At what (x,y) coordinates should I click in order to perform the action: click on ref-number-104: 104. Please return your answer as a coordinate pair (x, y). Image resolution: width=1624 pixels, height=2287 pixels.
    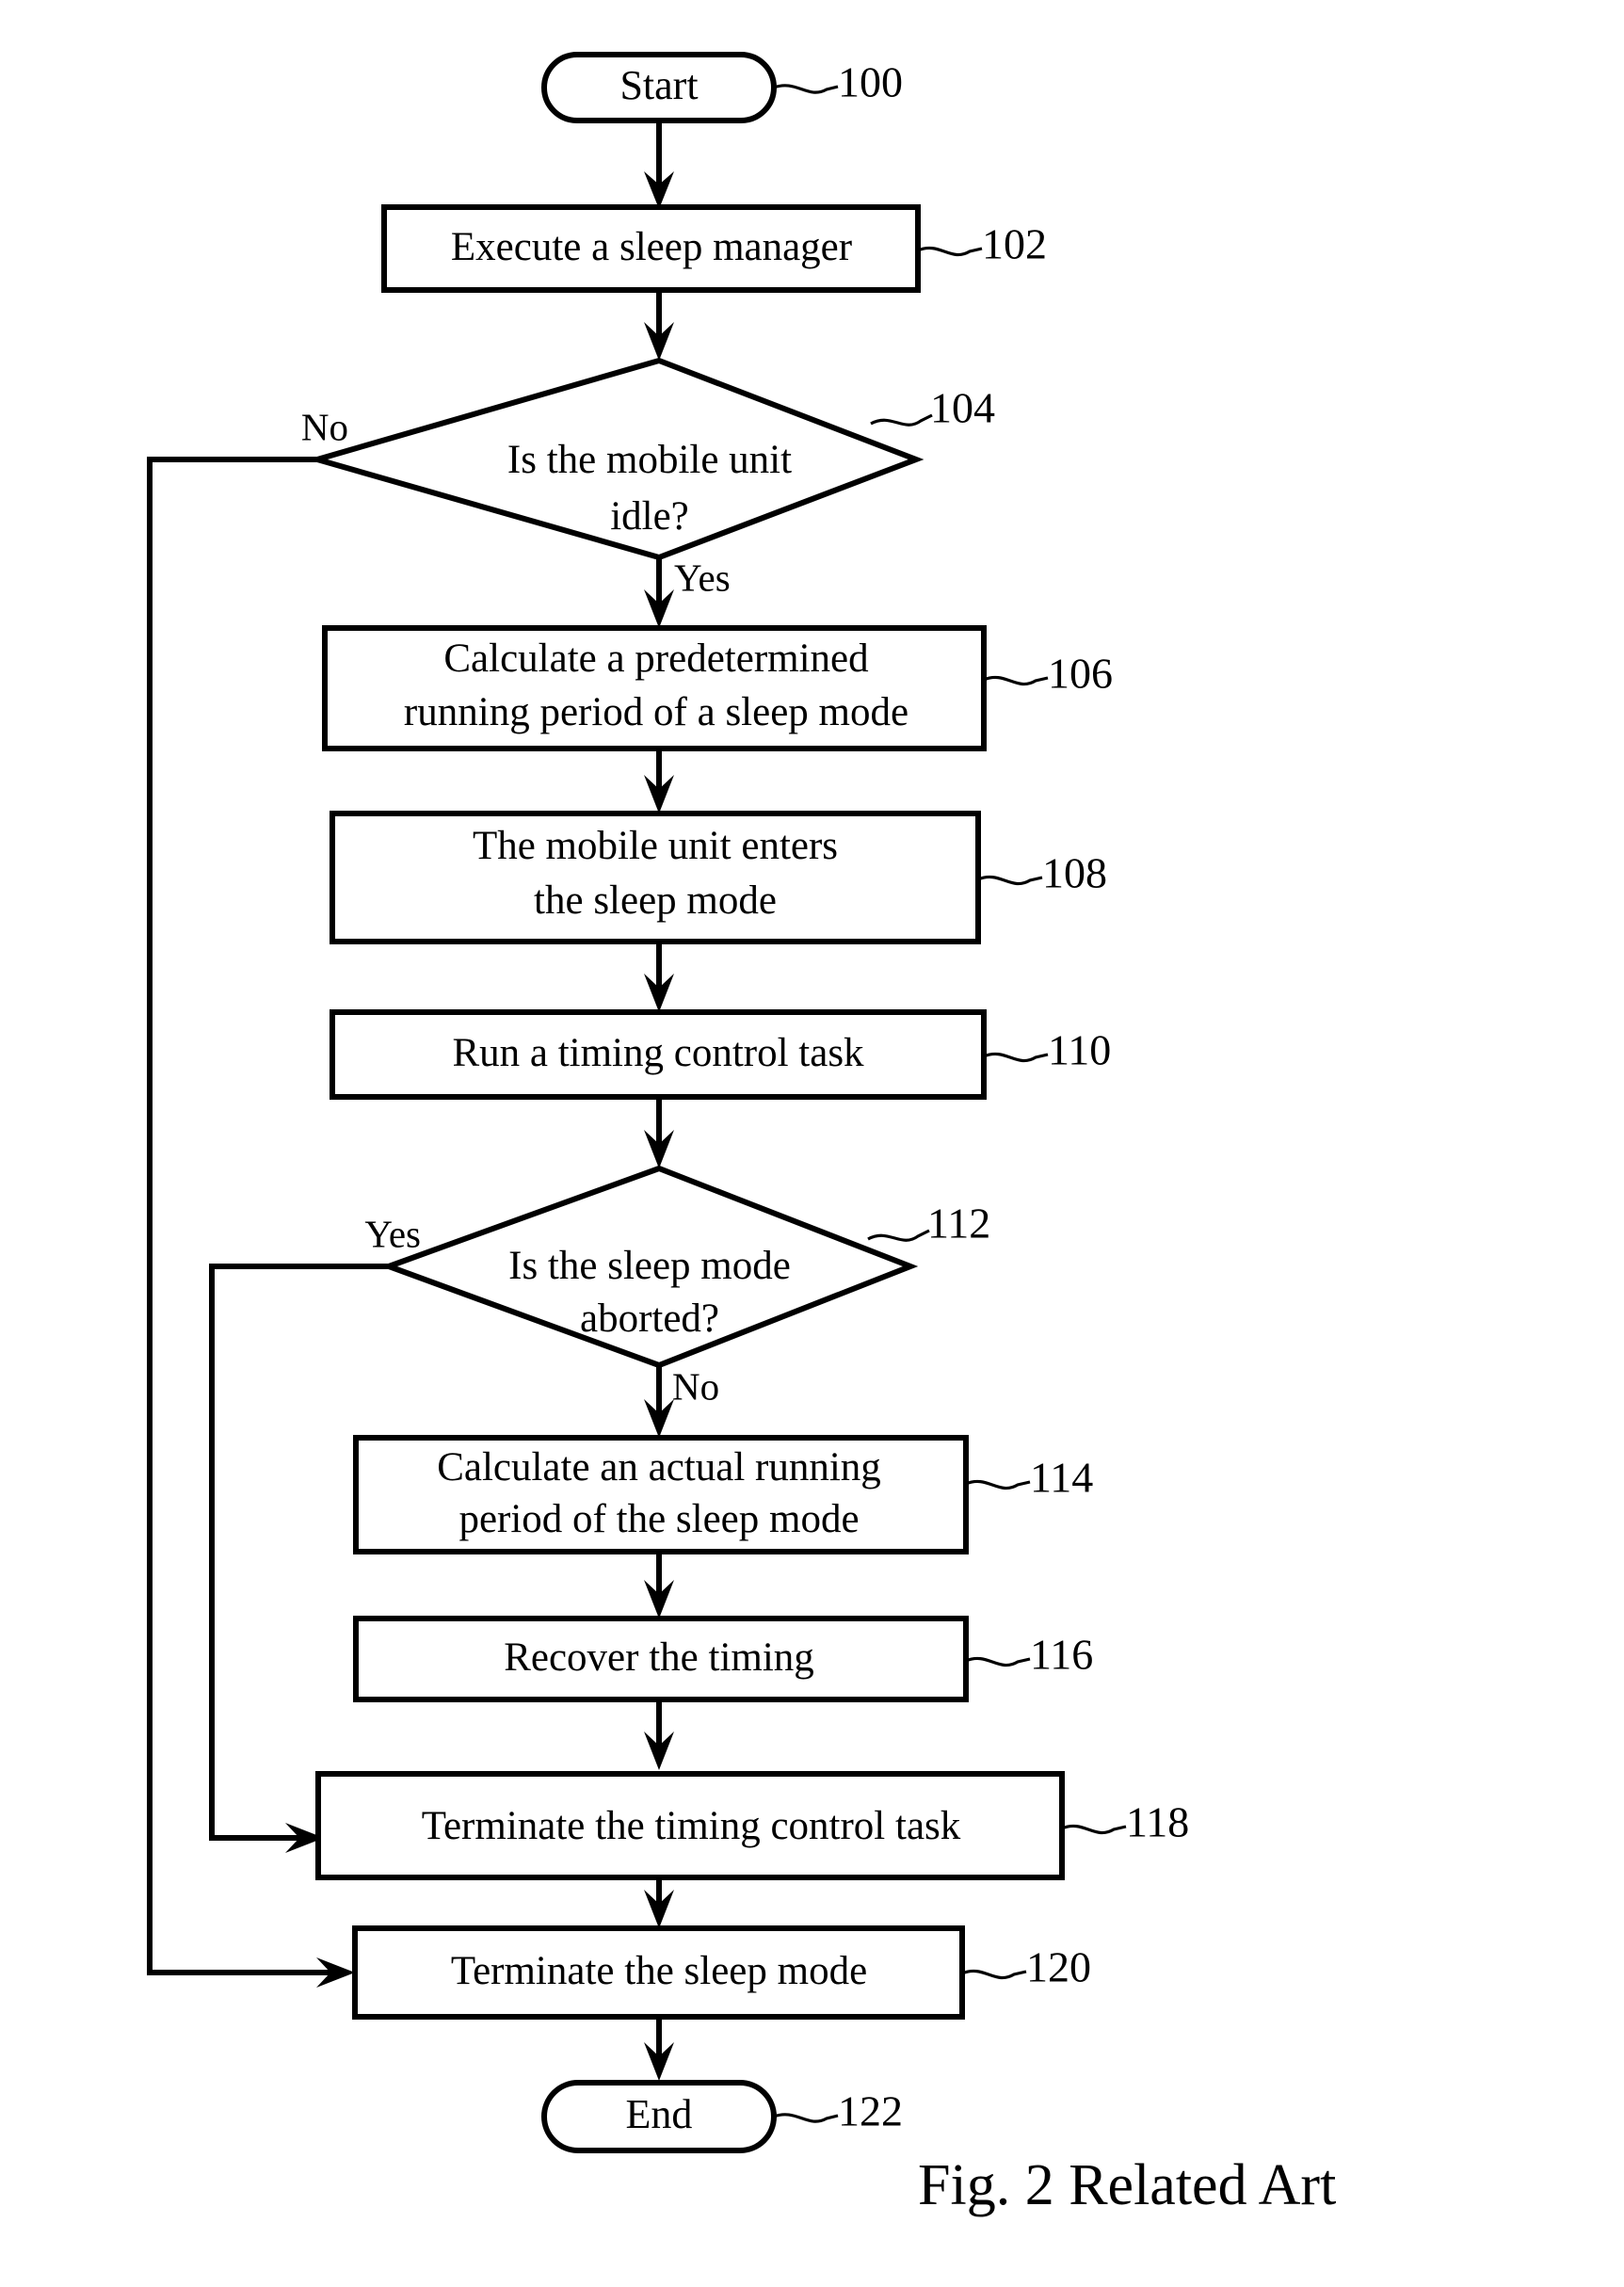
    Looking at the image, I should click on (962, 408).